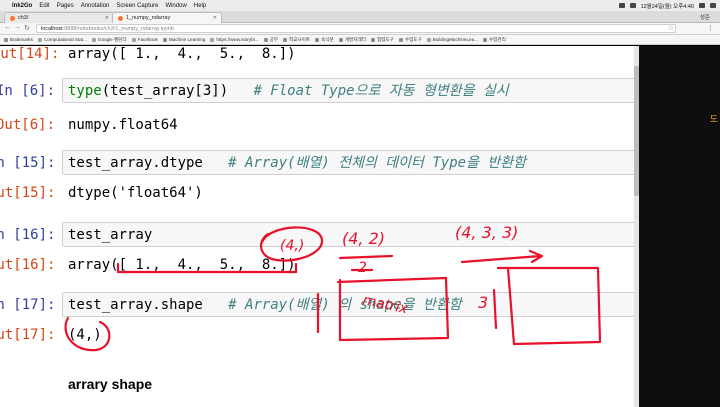  Describe the element at coordinates (636, 226) in the screenshot. I see `scrollbar-track` at that location.